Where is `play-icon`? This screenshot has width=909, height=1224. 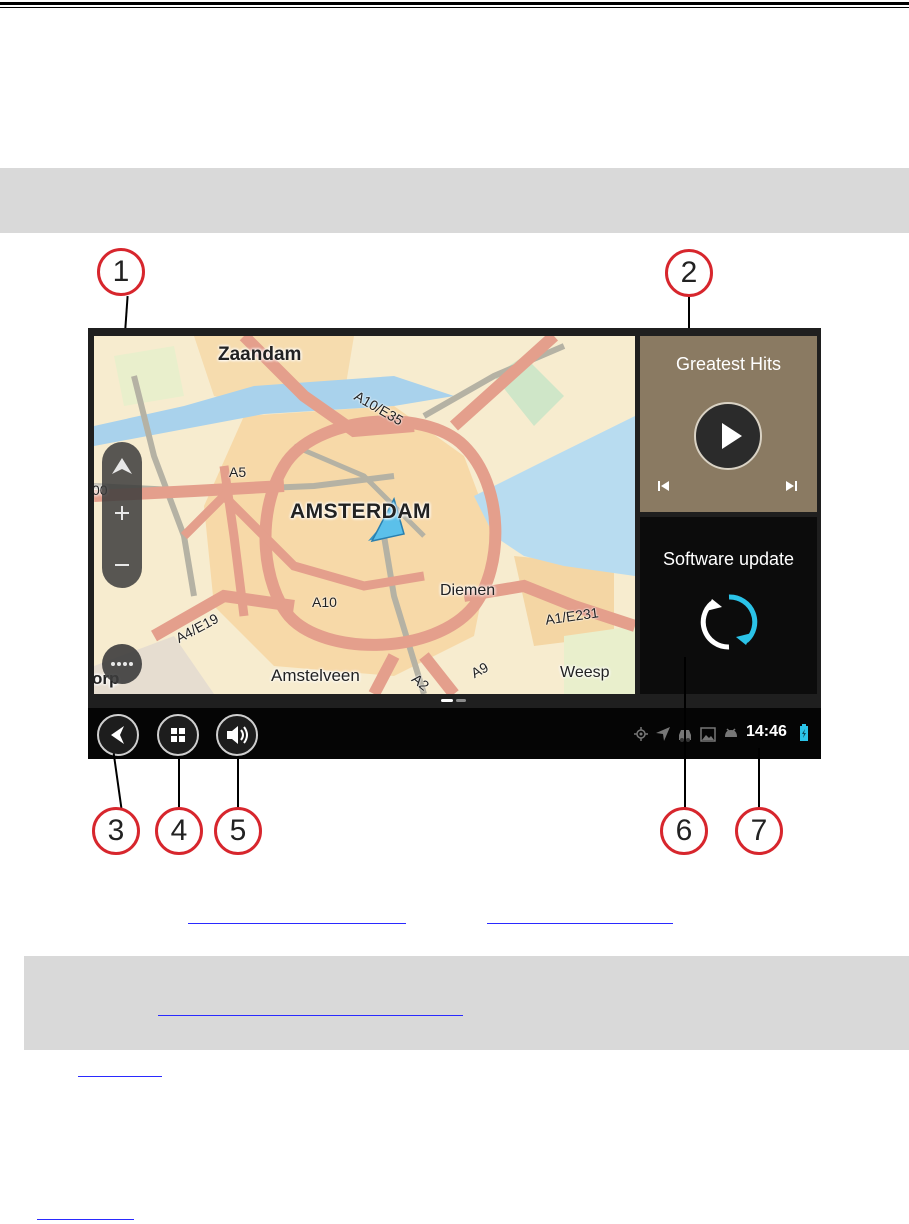
play-icon is located at coordinates (728, 436).